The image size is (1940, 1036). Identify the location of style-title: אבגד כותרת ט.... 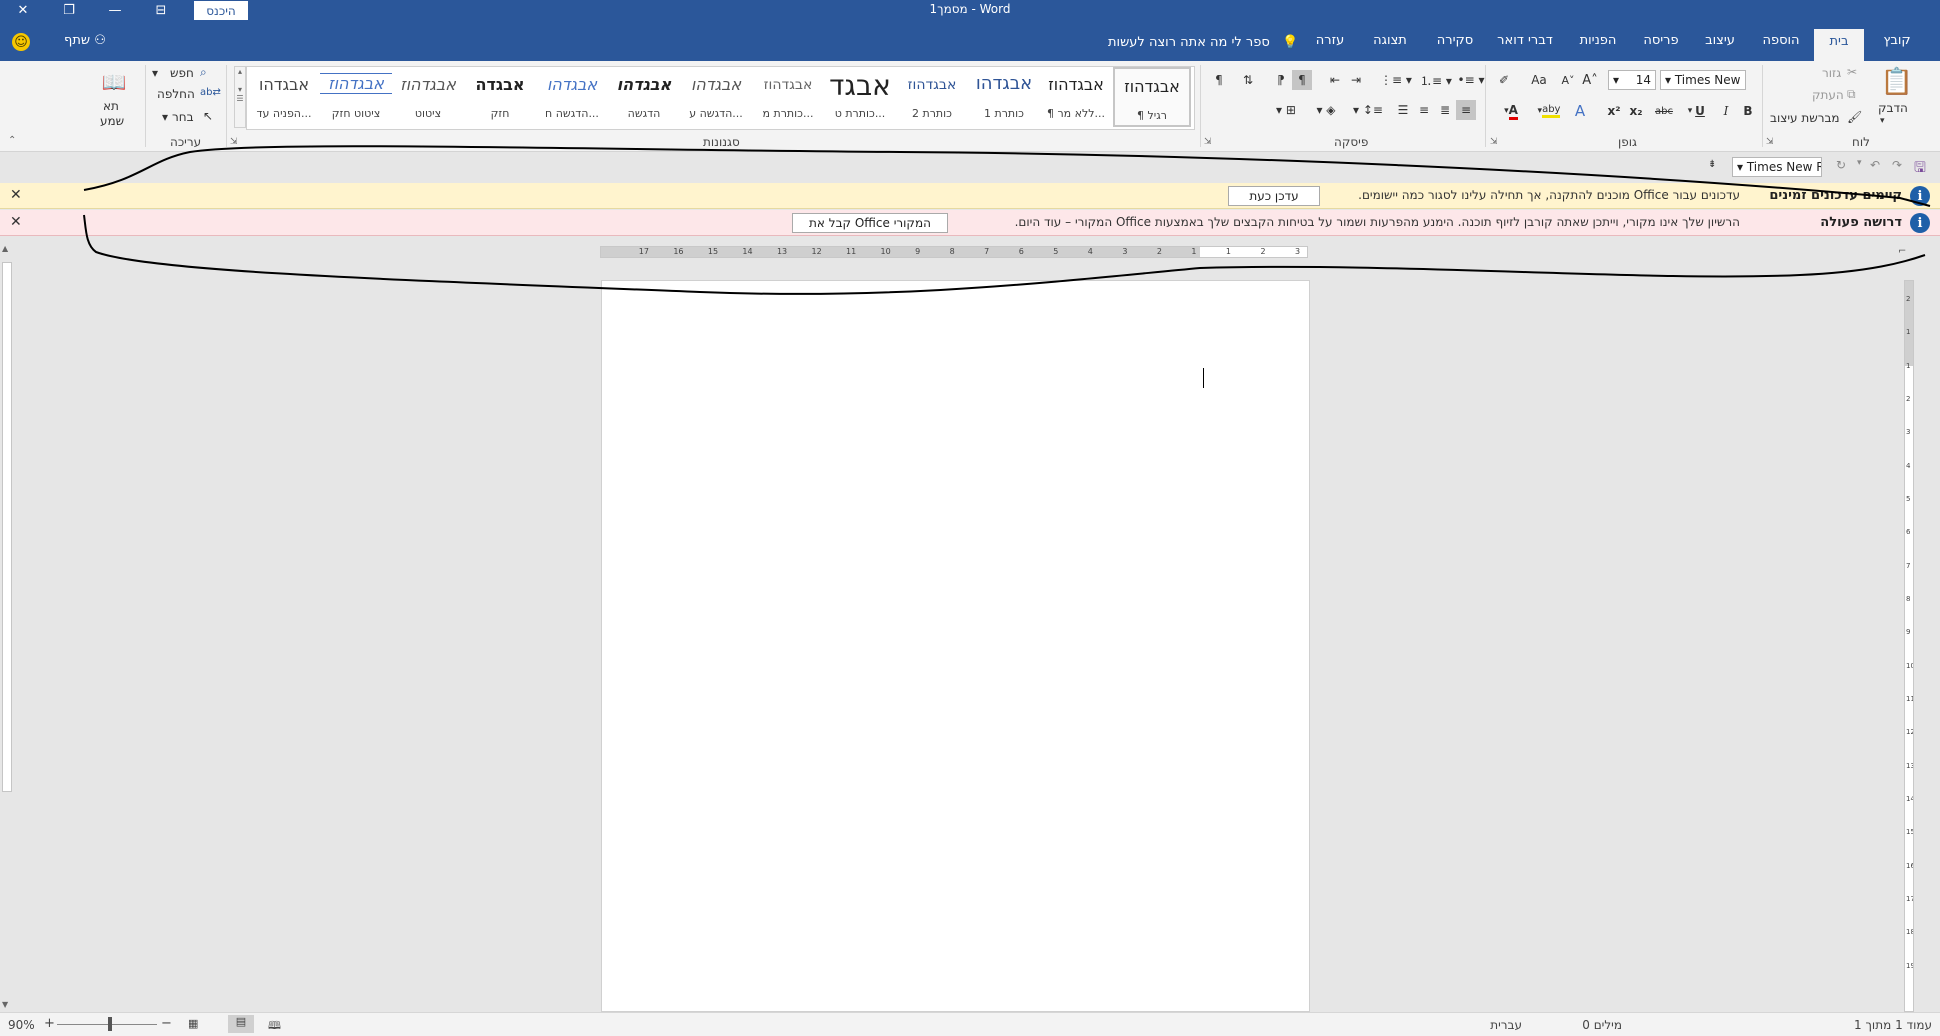
(860, 97).